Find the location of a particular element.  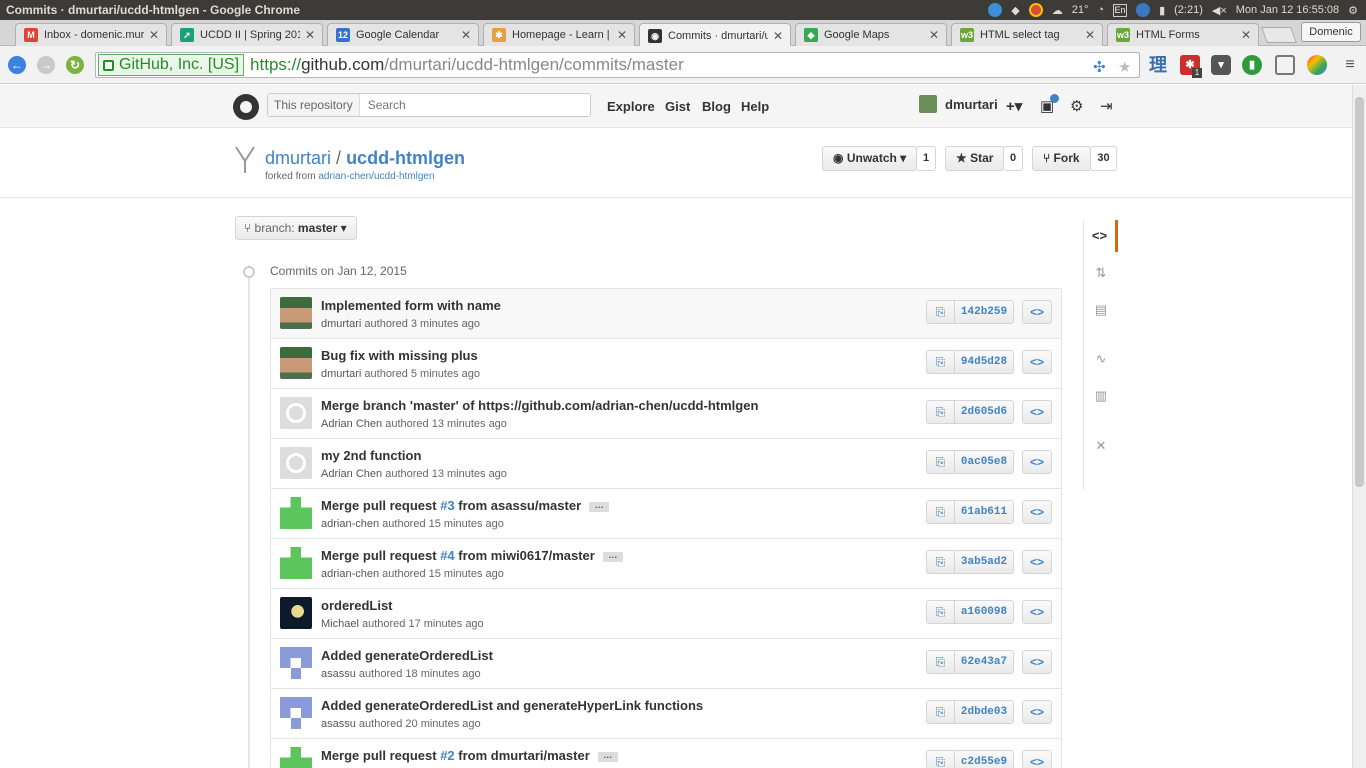

commit-title-suffix: from miwi0617/master is located at coordinates (525, 555).